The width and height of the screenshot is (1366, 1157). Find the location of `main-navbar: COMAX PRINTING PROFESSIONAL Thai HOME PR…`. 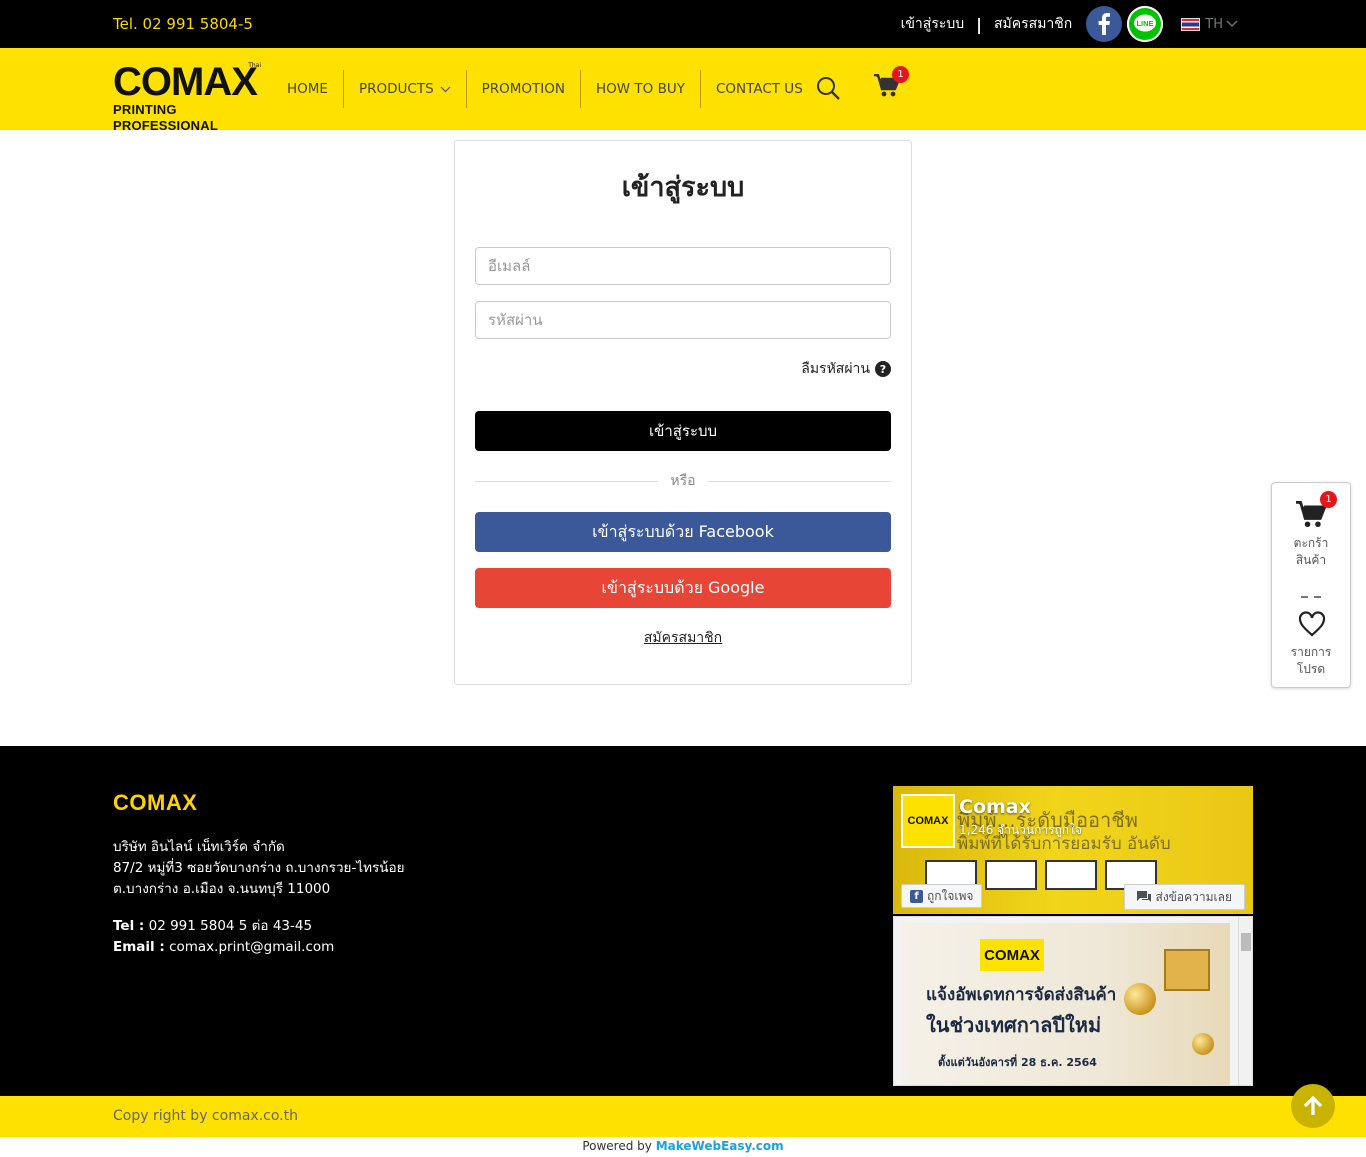

main-navbar: COMAX PRINTING PROFESSIONAL Thai HOME PR… is located at coordinates (683, 90).